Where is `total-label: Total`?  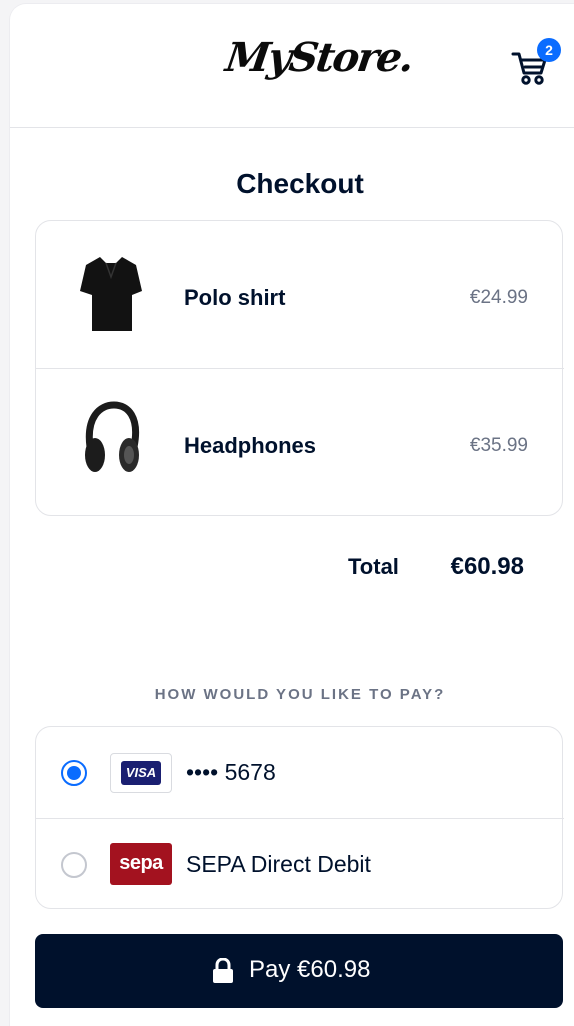 total-label: Total is located at coordinates (373, 566).